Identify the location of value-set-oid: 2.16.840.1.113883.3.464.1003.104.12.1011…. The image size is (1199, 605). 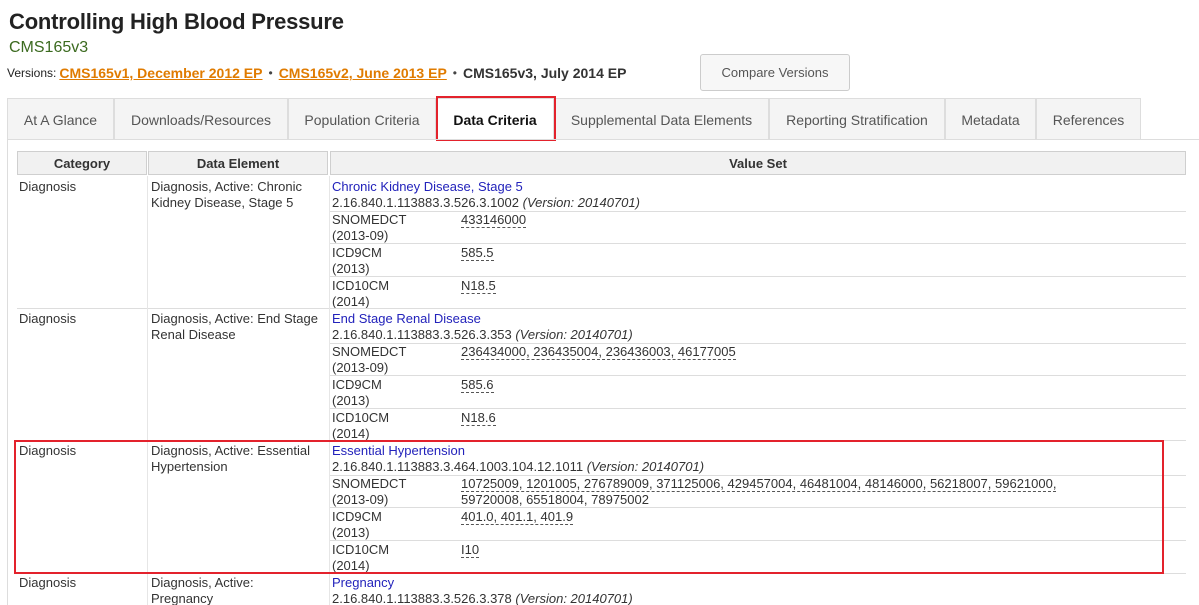
(518, 466).